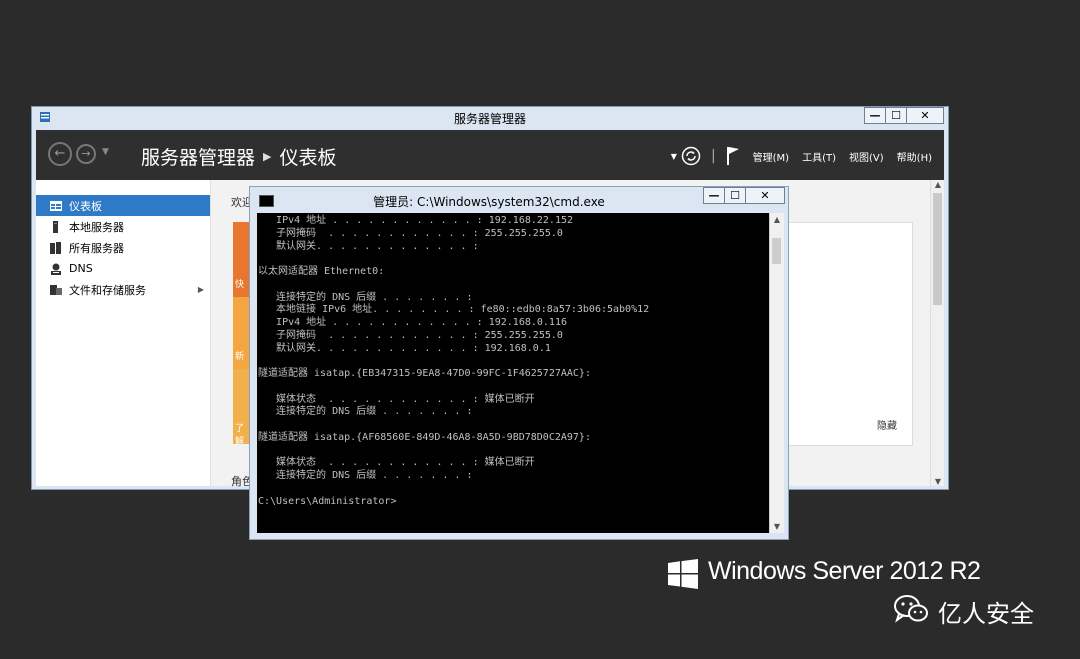  Describe the element at coordinates (85, 206) in the screenshot. I see `nav-item-label: 仪表板` at that location.